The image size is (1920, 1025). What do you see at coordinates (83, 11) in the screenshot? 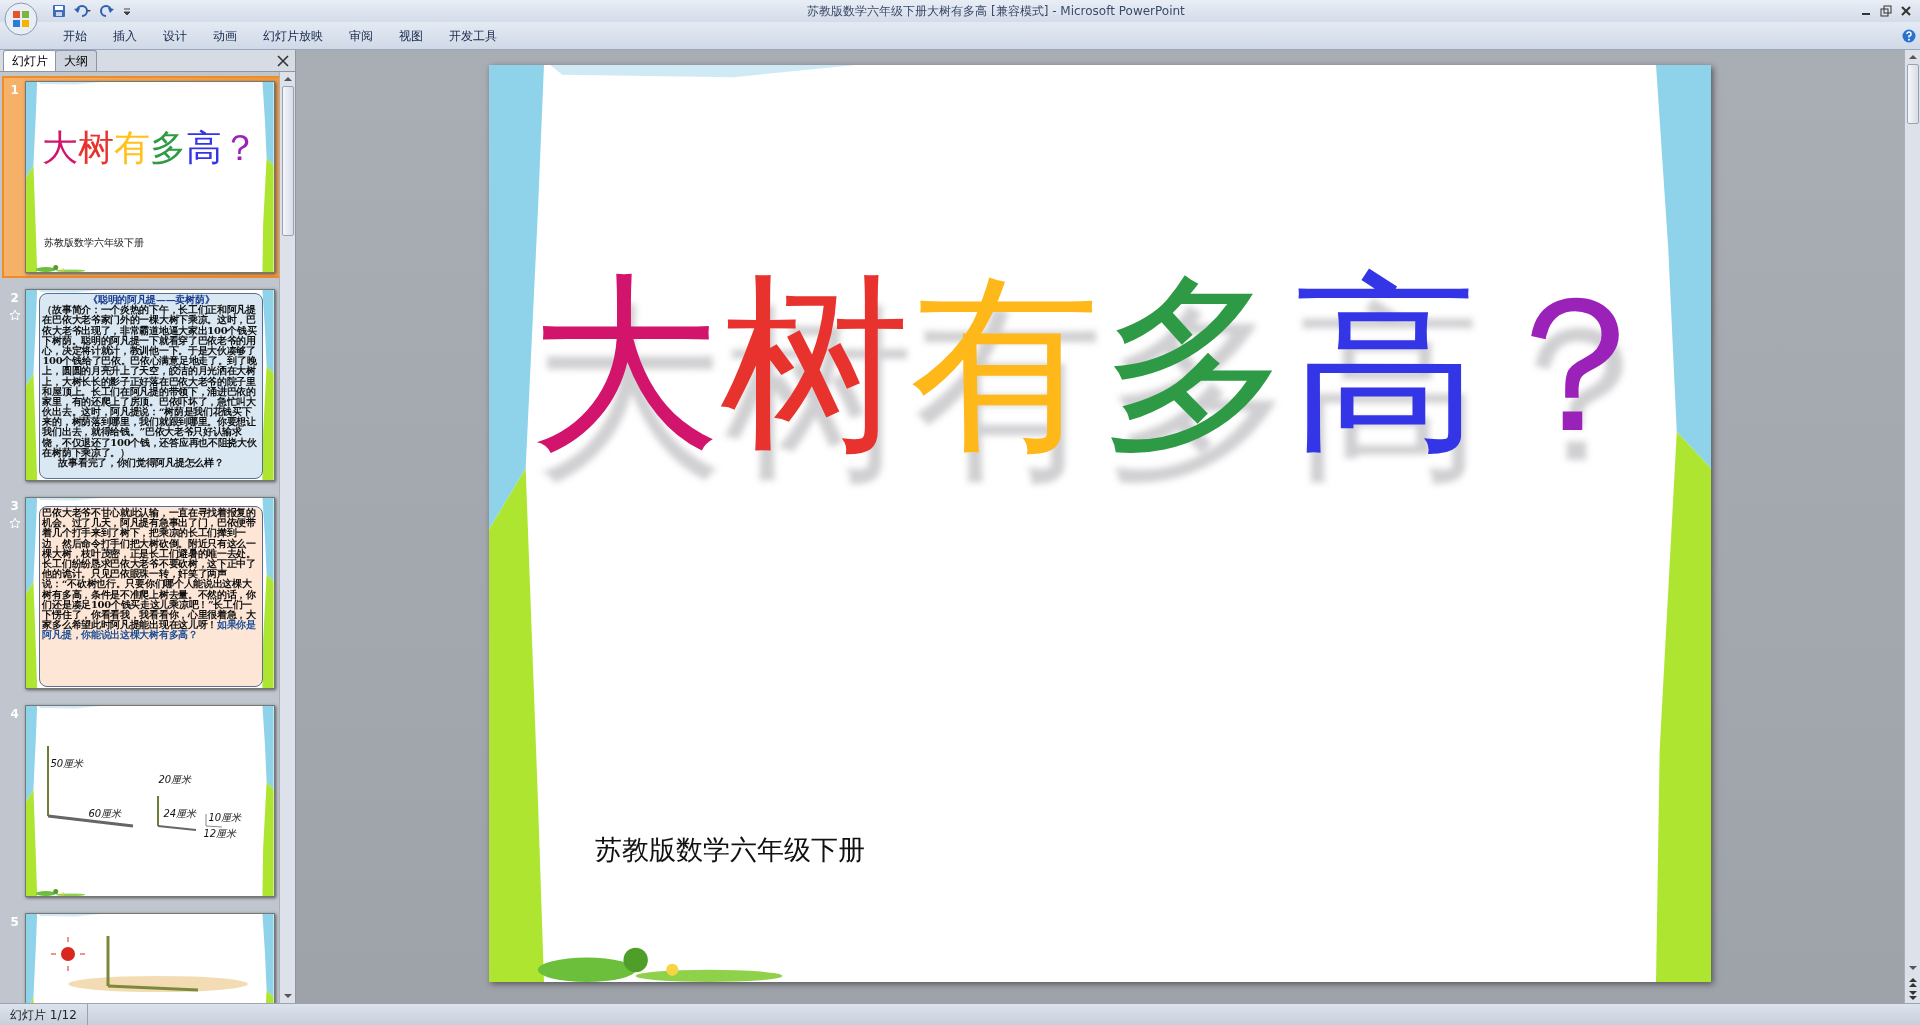
I see `undo-icon` at bounding box center [83, 11].